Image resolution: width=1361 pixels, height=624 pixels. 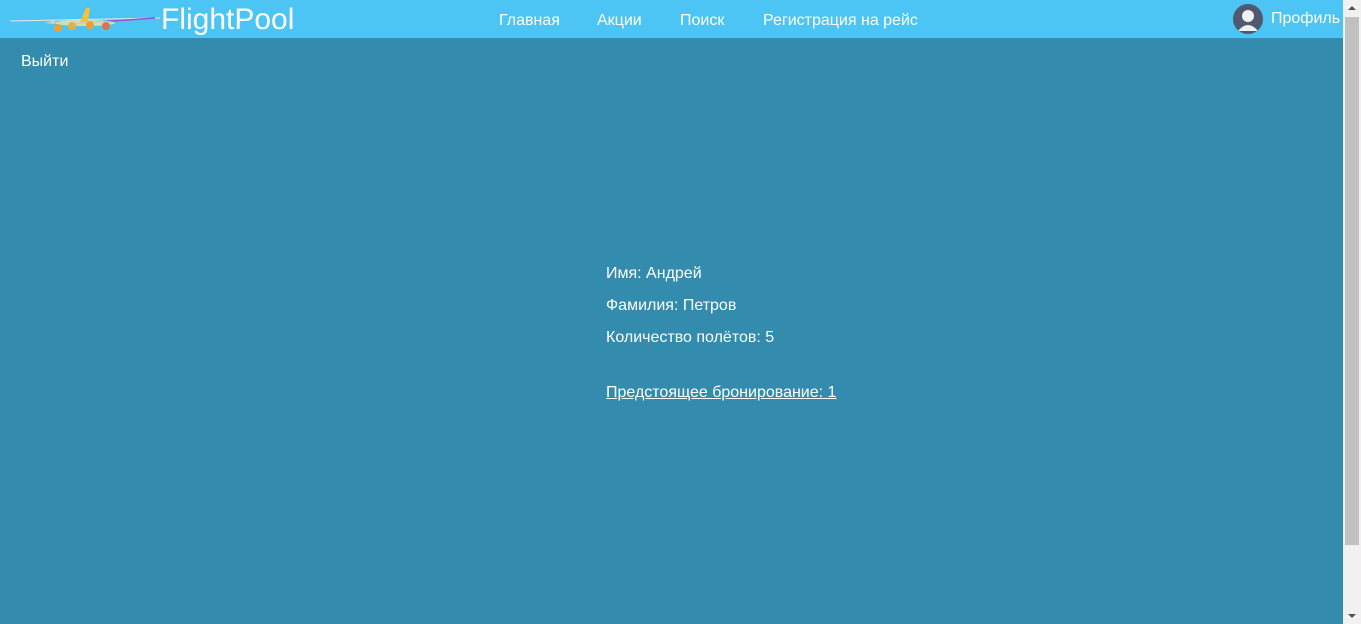 I want to click on brand-logo-text: FlightPool, so click(x=227, y=20).